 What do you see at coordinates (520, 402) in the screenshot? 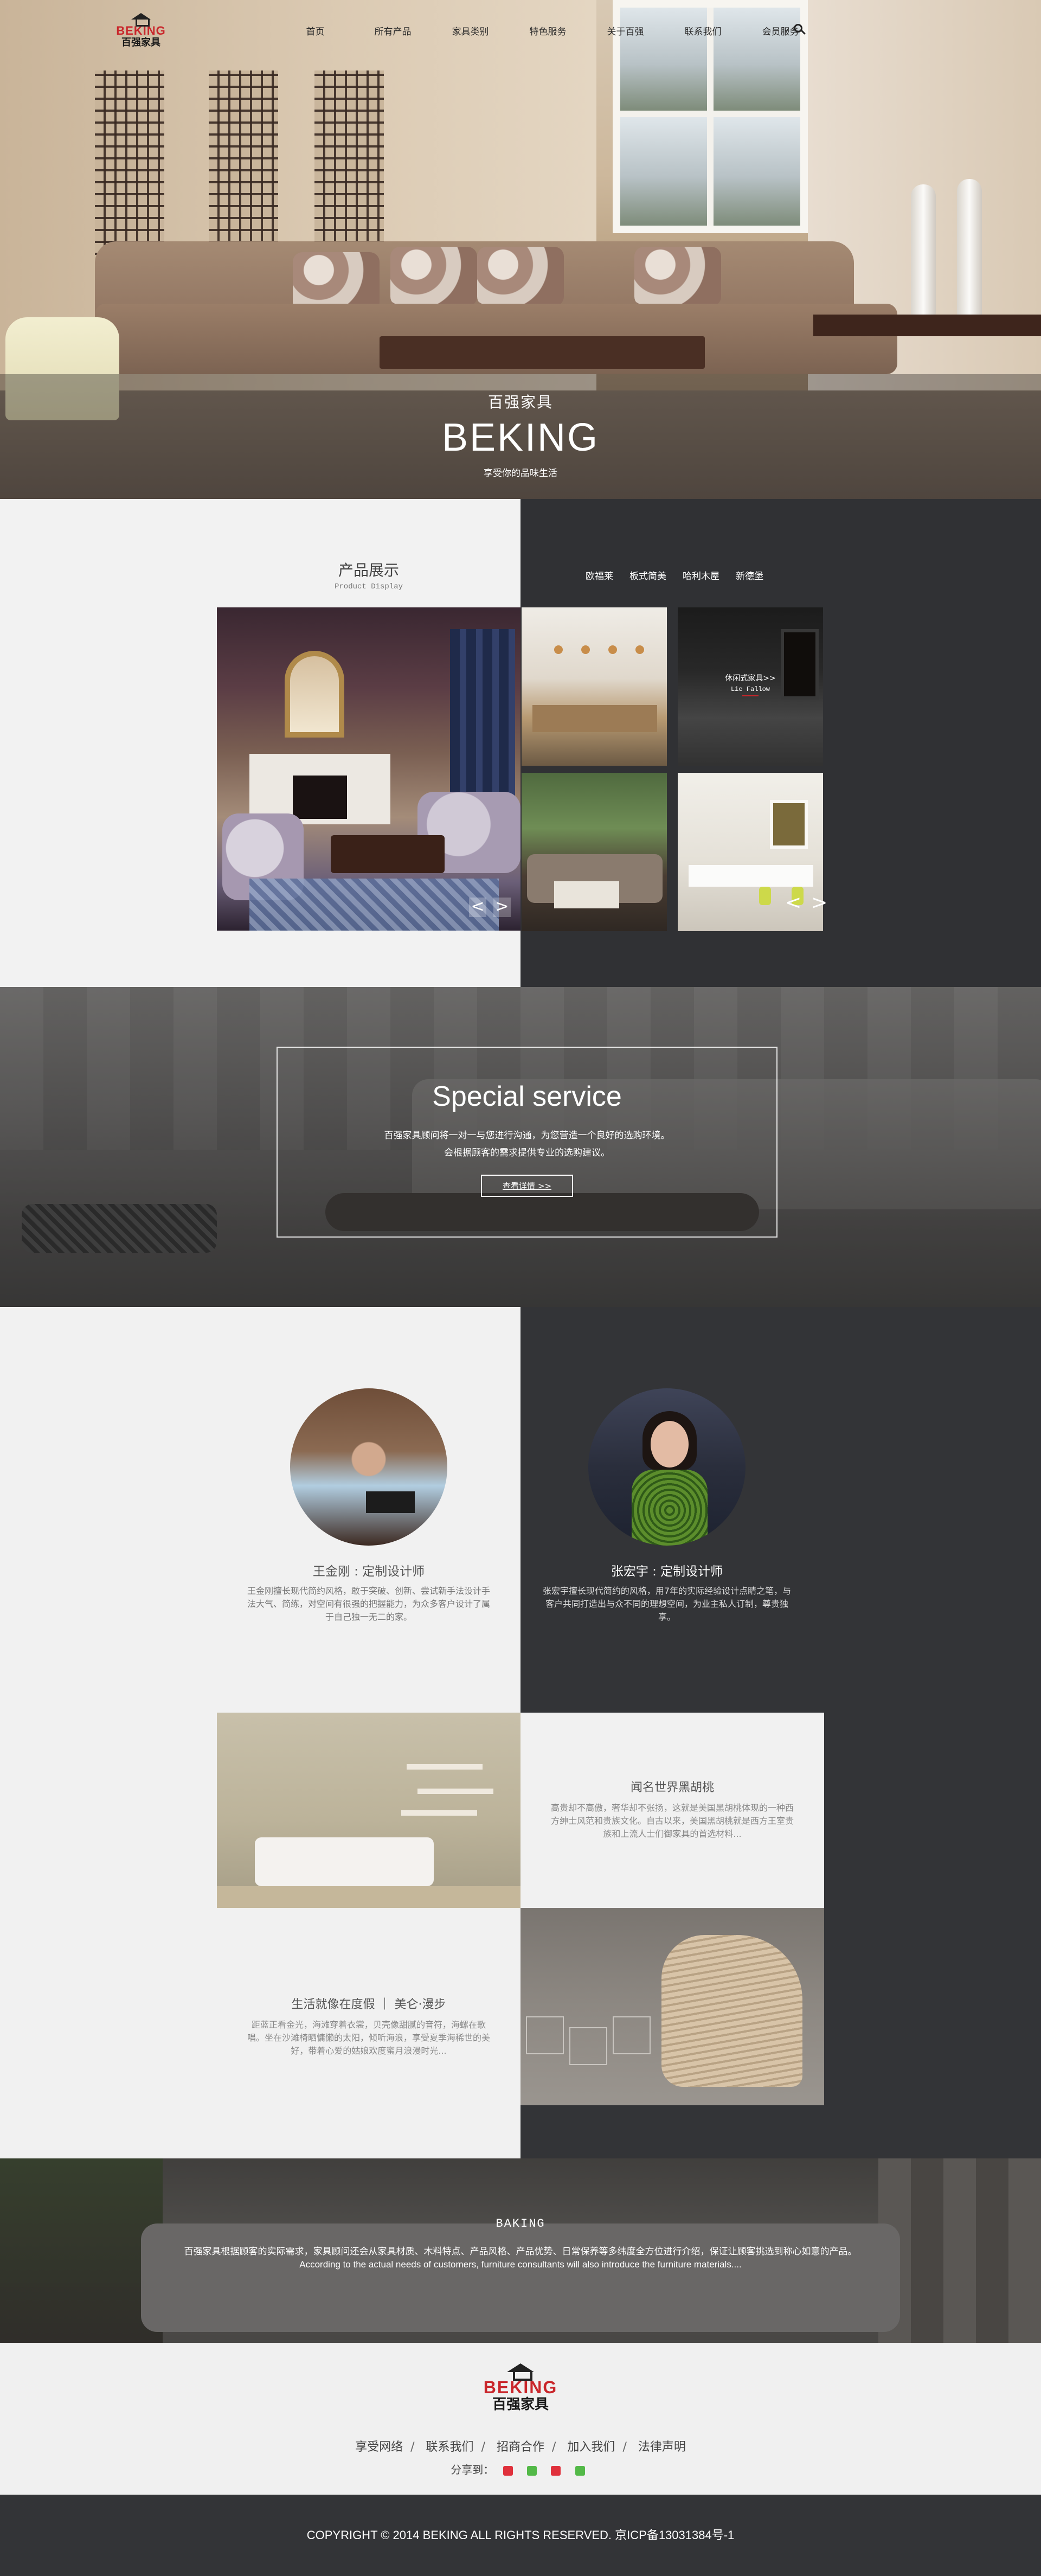
I see `hero-subtitle: 百强家具` at bounding box center [520, 402].